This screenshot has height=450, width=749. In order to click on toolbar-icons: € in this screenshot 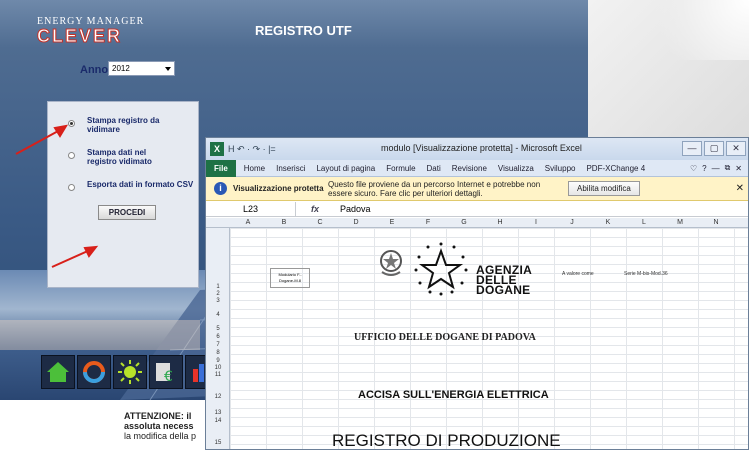, I will do `click(130, 372)`.